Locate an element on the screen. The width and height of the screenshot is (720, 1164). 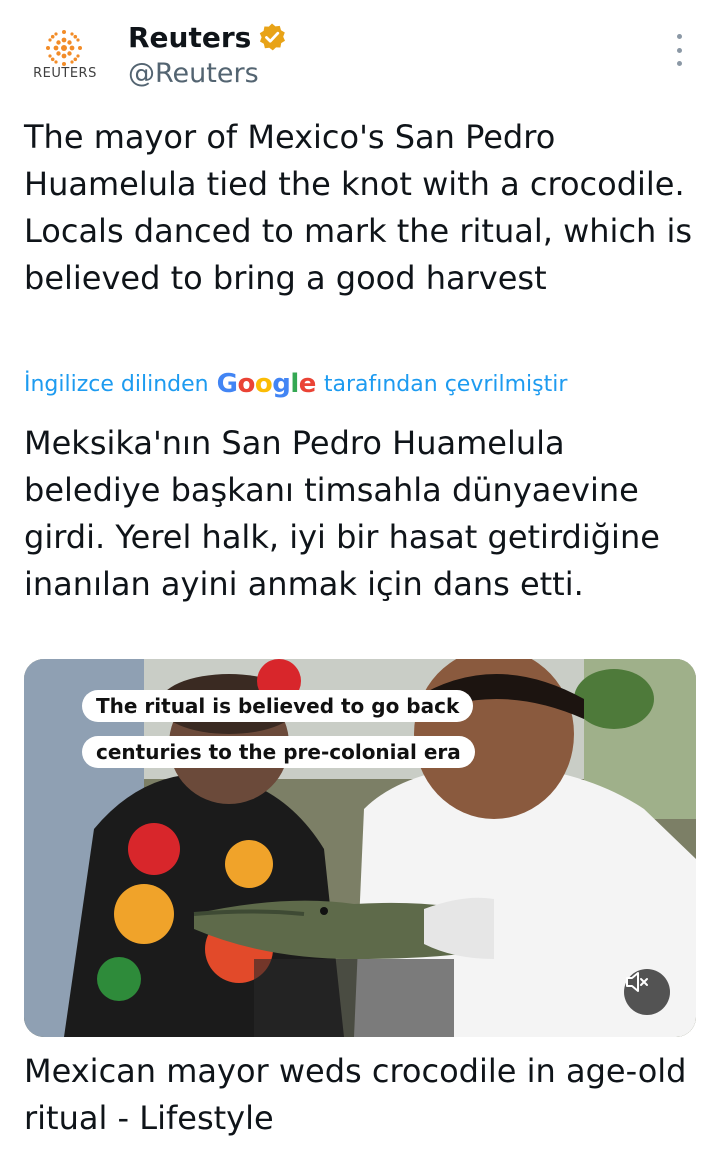
more-options-icon is located at coordinates (679, 50).